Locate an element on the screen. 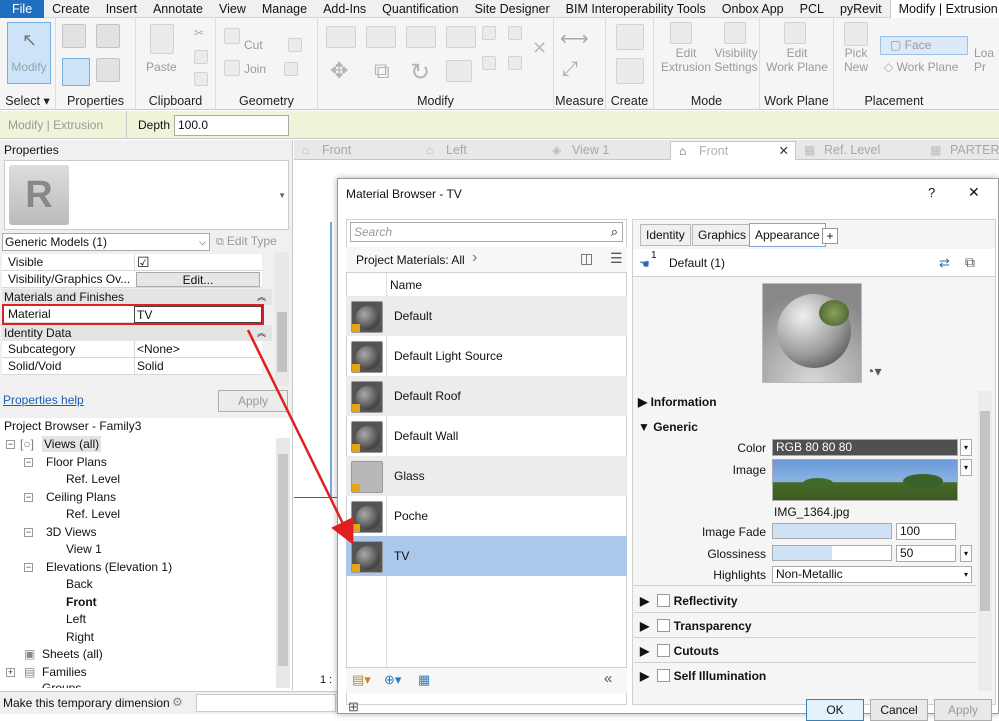  library-icon: ▤▾ is located at coordinates (361, 680).